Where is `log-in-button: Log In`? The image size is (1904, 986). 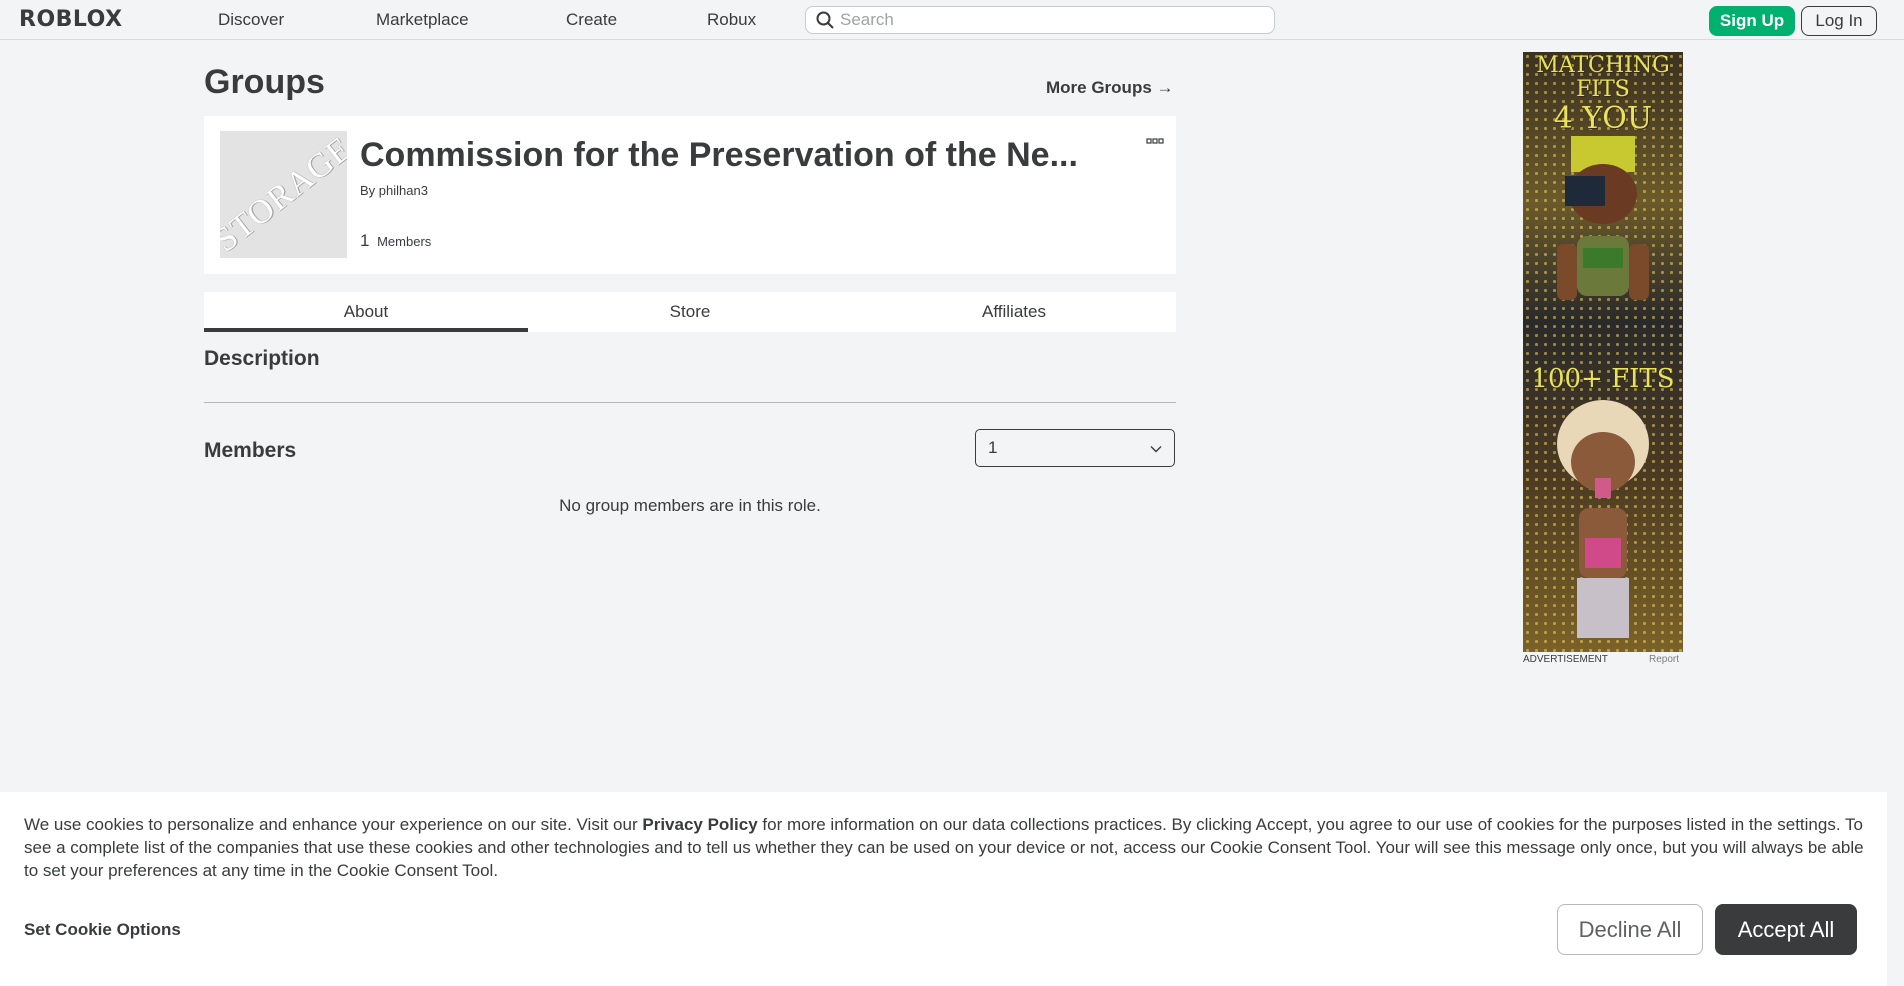 log-in-button: Log In is located at coordinates (1839, 21).